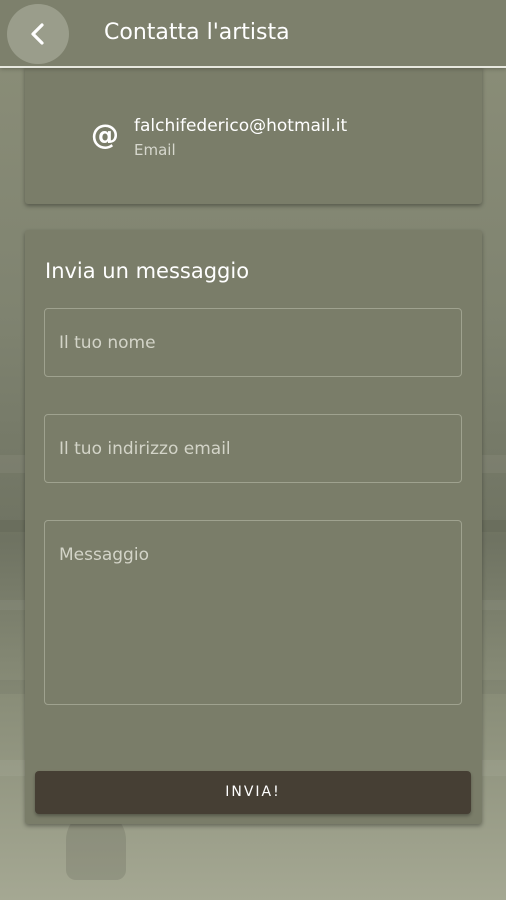  I want to click on name-input: Il tuo nome, so click(253, 342).